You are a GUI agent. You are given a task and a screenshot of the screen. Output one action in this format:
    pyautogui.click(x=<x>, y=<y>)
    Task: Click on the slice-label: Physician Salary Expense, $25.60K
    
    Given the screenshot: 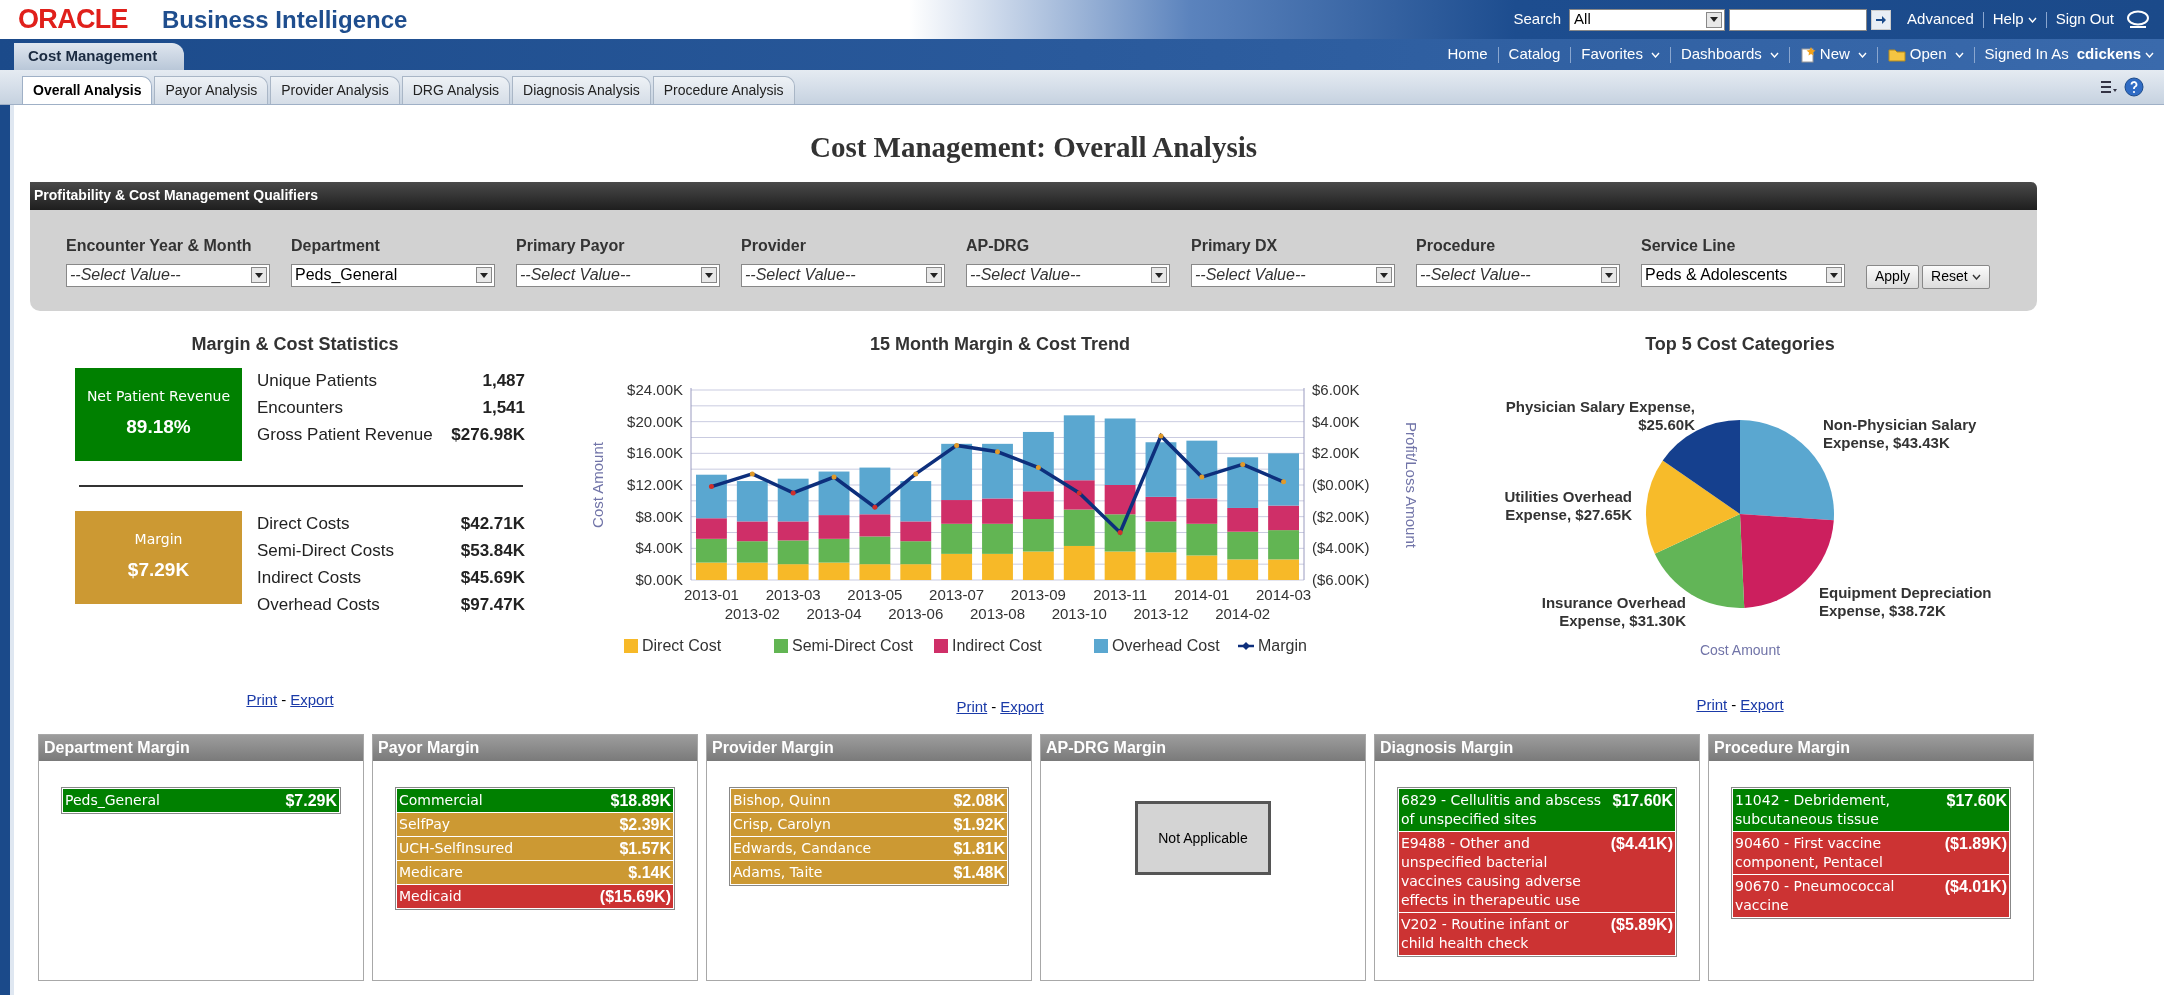 What is the action you would take?
    pyautogui.click(x=1599, y=415)
    